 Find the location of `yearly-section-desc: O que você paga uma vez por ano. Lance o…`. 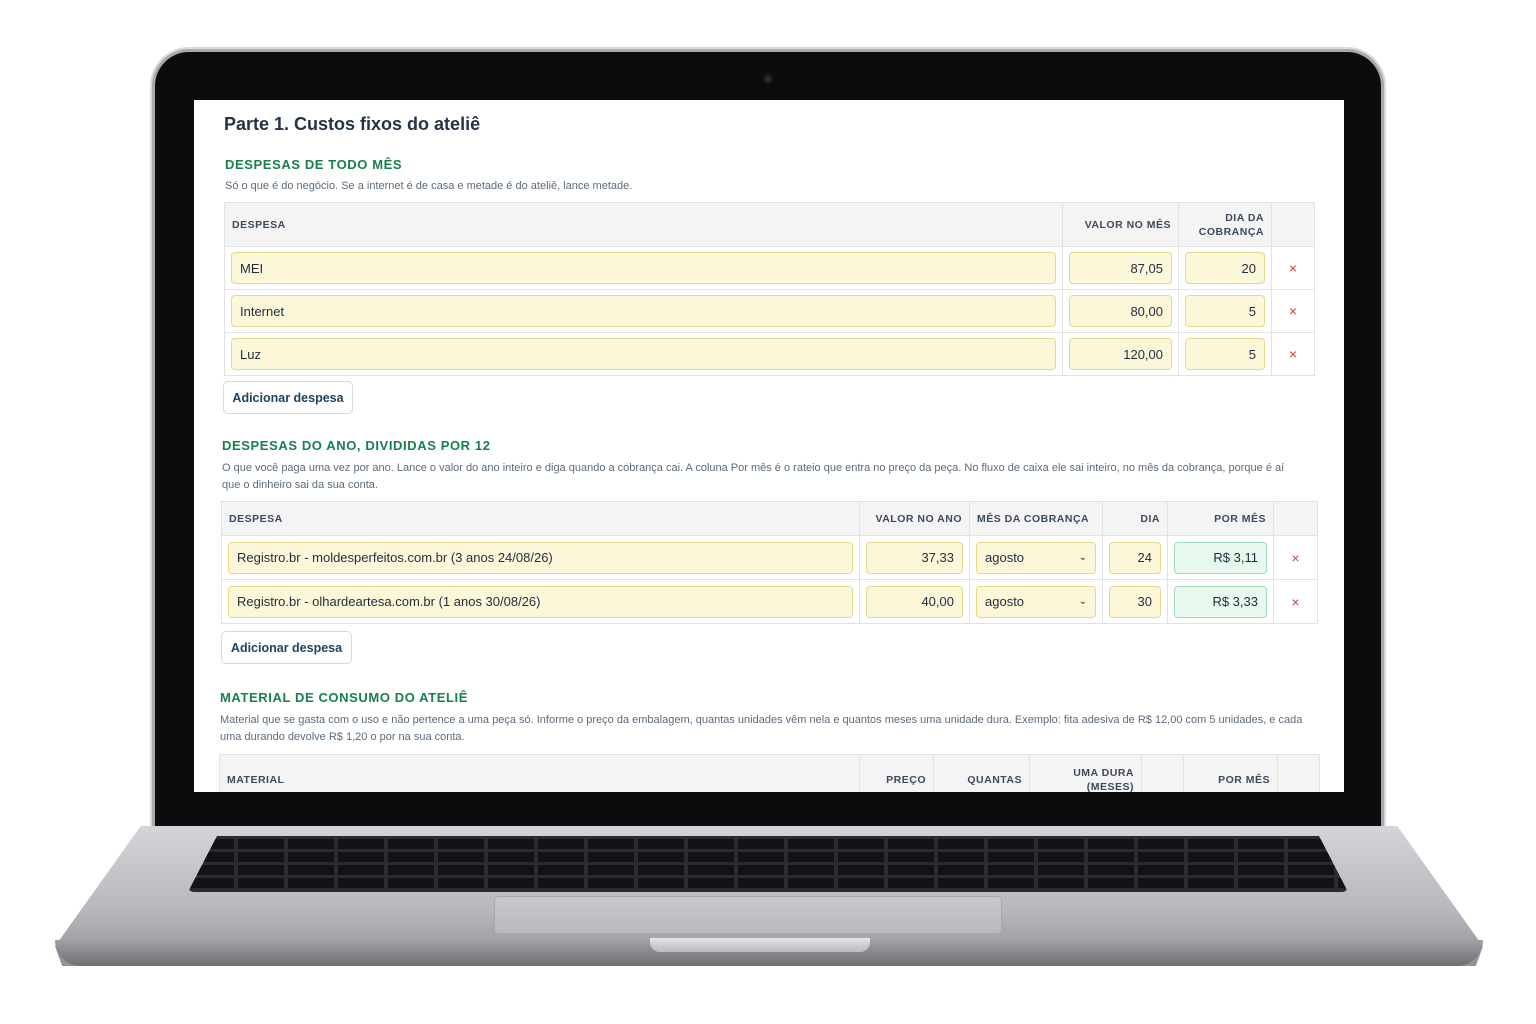

yearly-section-desc: O que você paga uma vez por ano. Lance o… is located at coordinates (753, 476).